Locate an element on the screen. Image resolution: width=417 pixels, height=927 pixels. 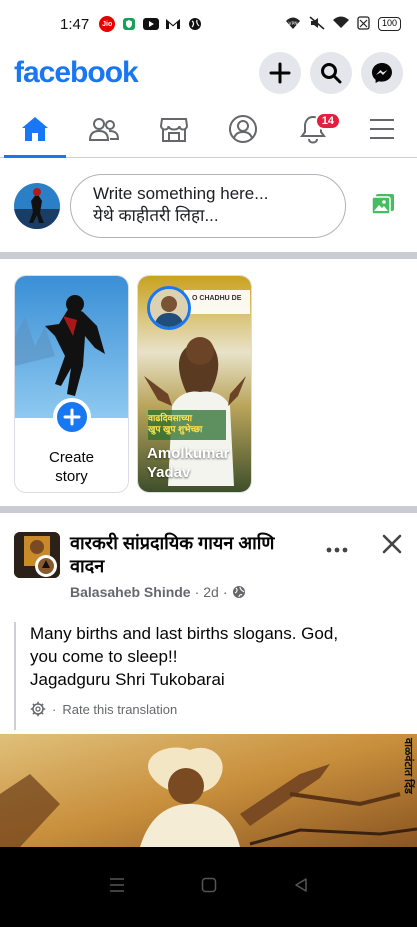
android-nav-bar is located at coordinates (208, 887).